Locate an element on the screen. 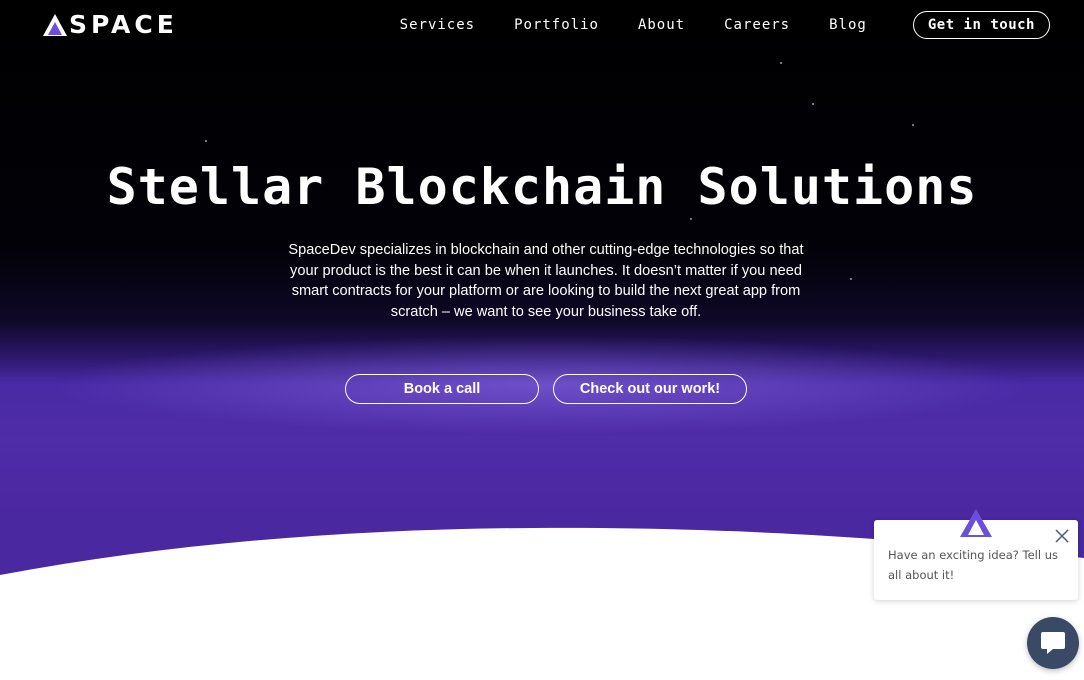 The image size is (1084, 680). check-out-work-button: Check out our work! is located at coordinates (650, 389).